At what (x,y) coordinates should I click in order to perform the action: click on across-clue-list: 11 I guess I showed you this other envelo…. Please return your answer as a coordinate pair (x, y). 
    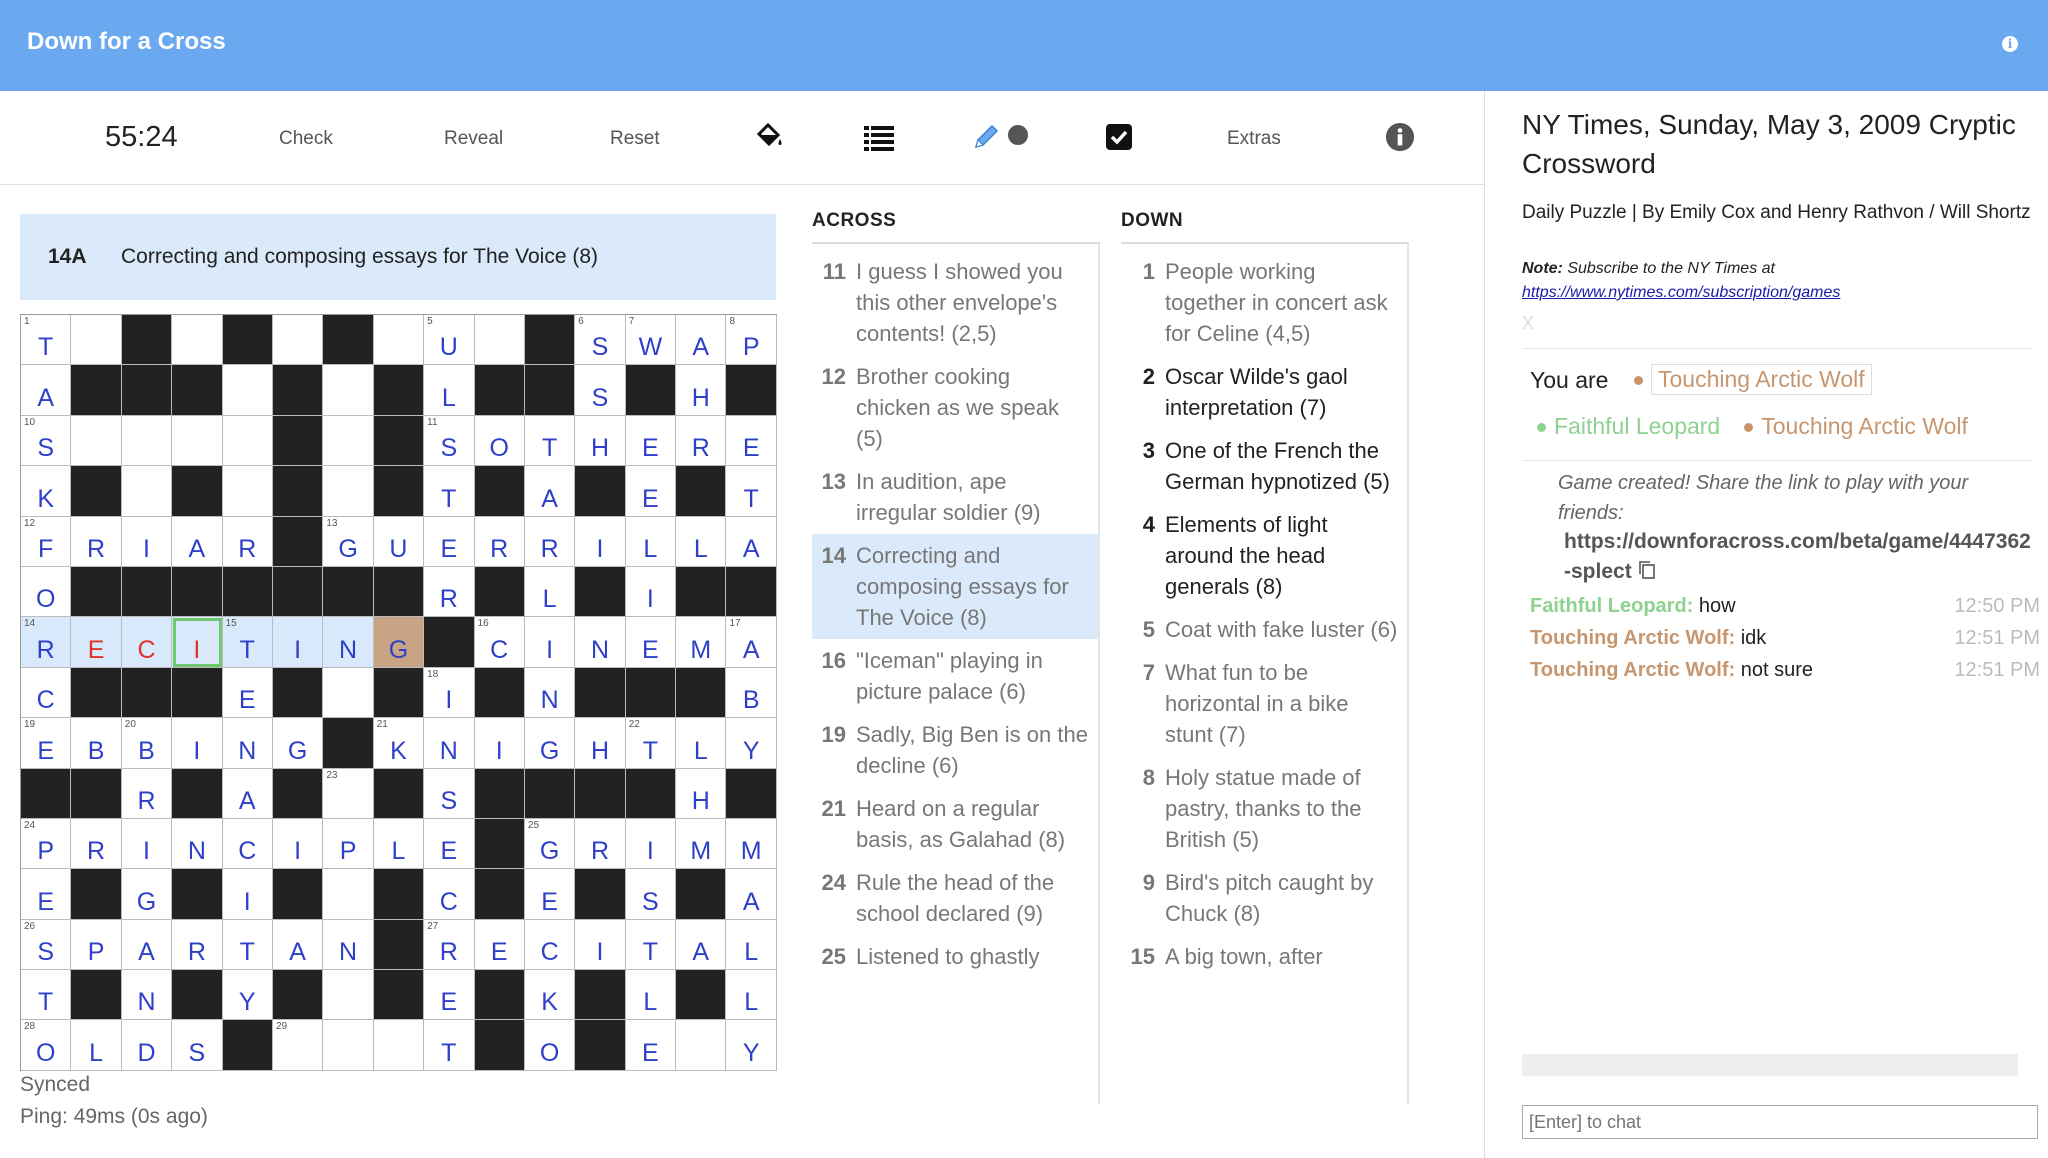
    Looking at the image, I should click on (956, 674).